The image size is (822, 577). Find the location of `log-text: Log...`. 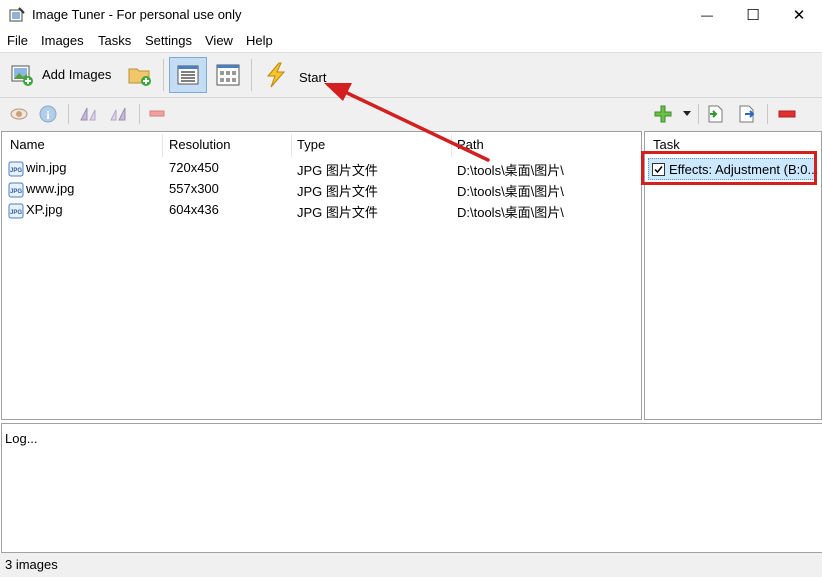

log-text: Log... is located at coordinates (21, 438).